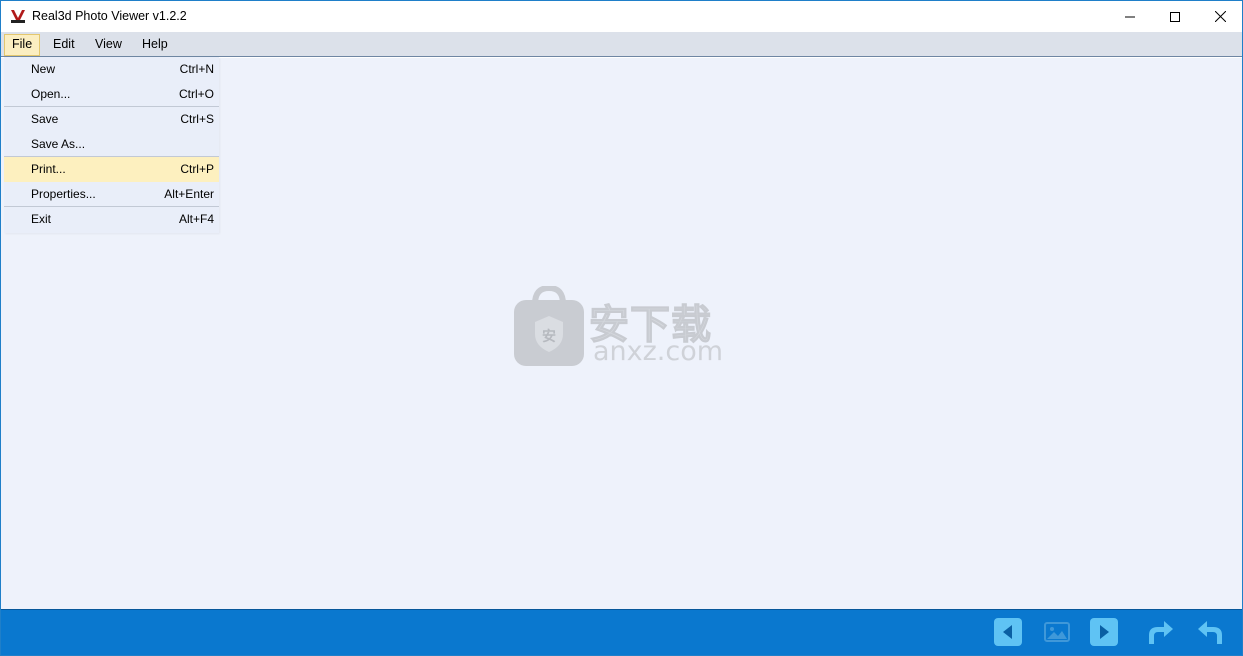  I want to click on watermark-en-text: anxz.com, so click(658, 351).